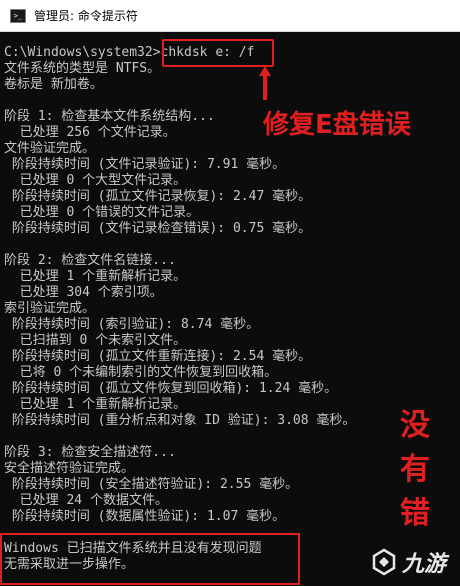 The height and width of the screenshot is (586, 460). I want to click on result-highlight-box, so click(150, 559).